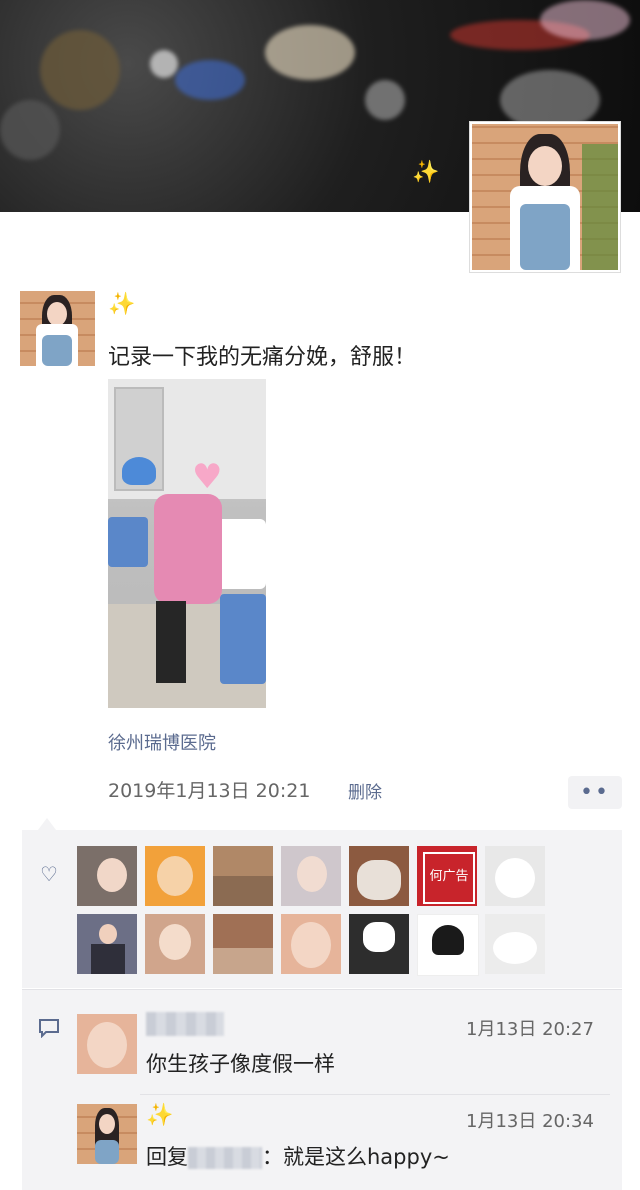 This screenshot has height=1190, width=640. What do you see at coordinates (595, 792) in the screenshot?
I see `more-actions-button: ••` at bounding box center [595, 792].